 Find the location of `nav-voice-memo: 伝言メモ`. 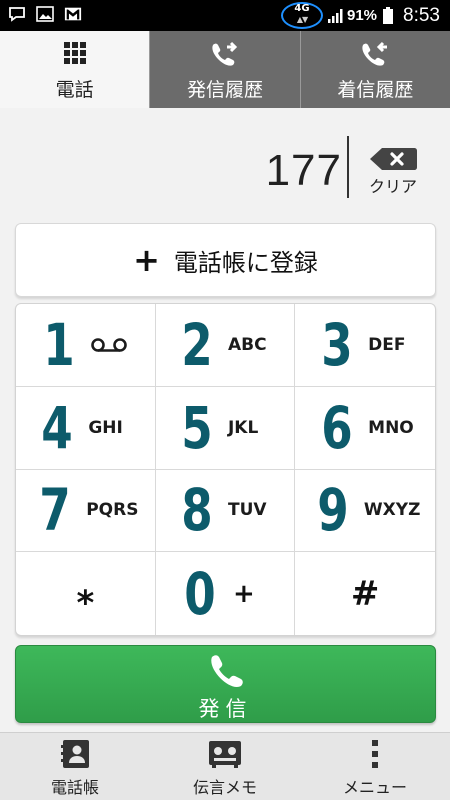

nav-voice-memo: 伝言メモ is located at coordinates (225, 766).